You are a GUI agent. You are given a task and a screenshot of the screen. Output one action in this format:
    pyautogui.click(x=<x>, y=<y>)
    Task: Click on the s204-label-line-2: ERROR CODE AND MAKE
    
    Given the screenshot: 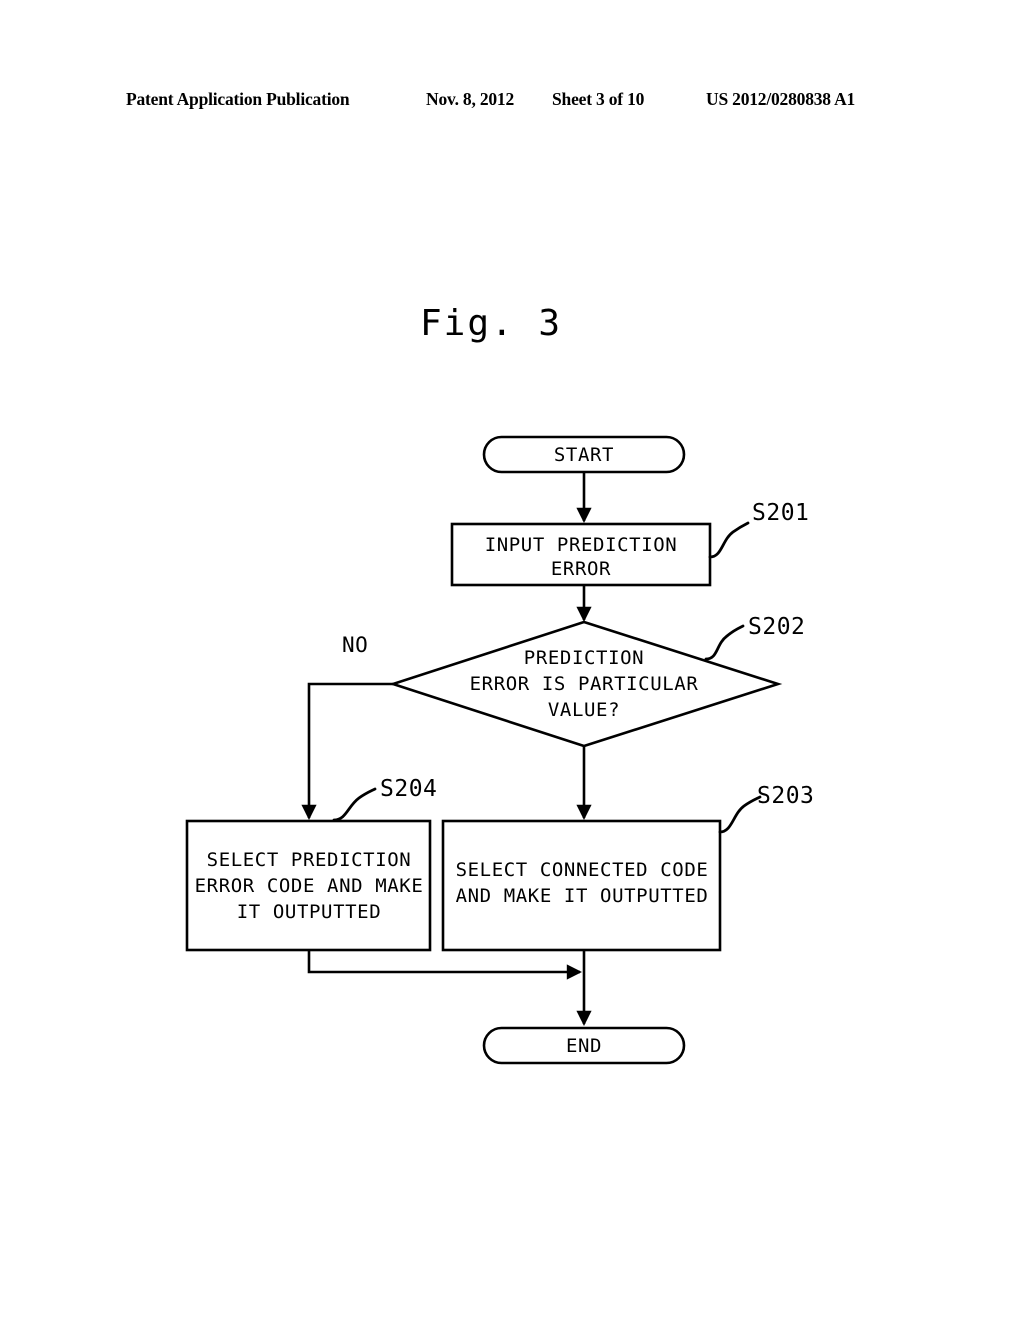 What is the action you would take?
    pyautogui.click(x=309, y=886)
    